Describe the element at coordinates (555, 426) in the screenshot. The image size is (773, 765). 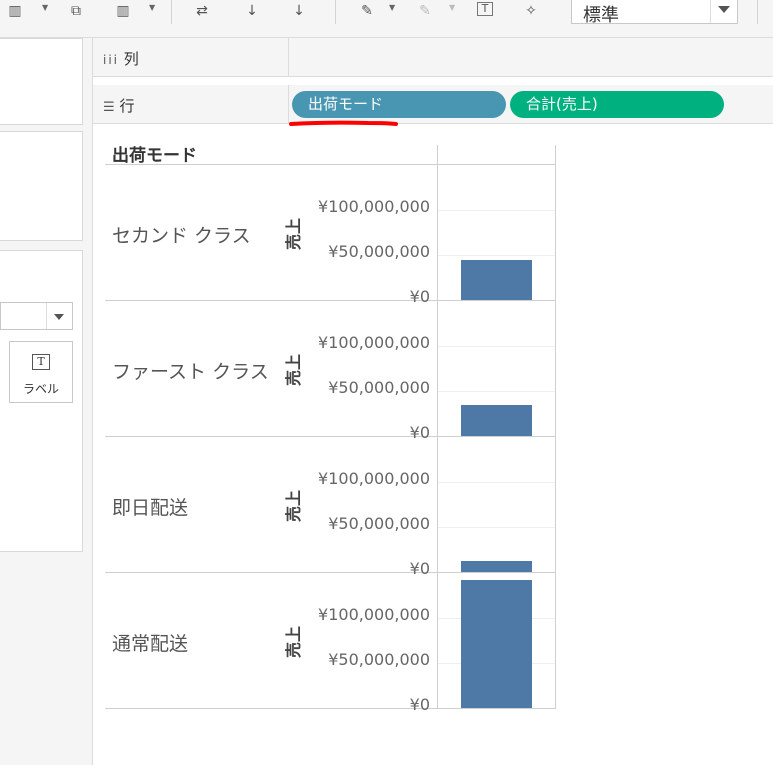
I see `pane-right-border` at that location.